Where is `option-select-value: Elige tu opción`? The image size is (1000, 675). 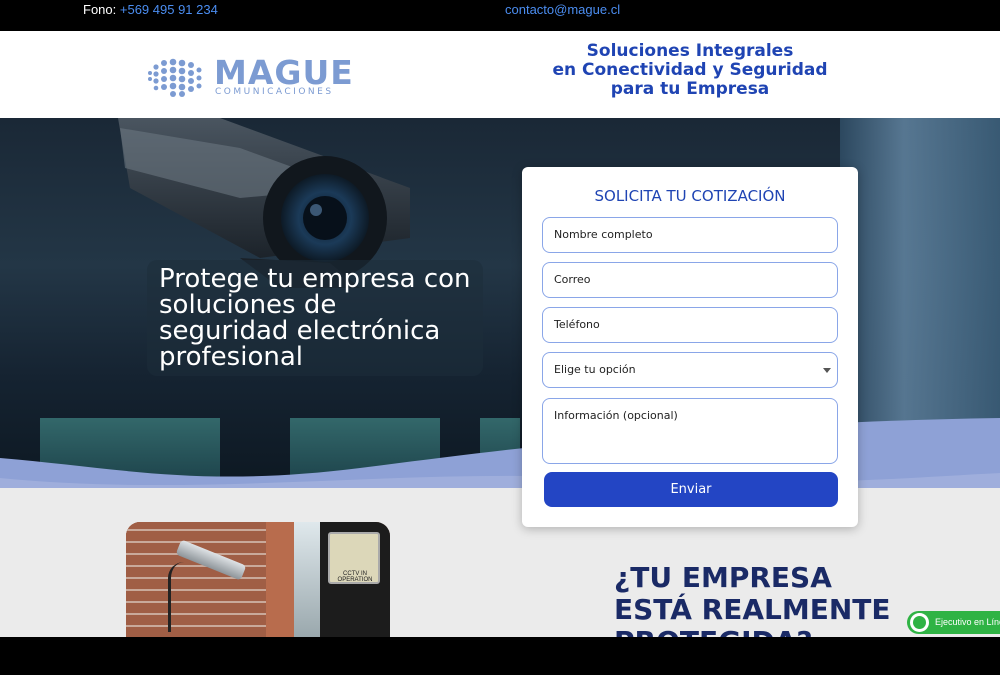
option-select-value: Elige tu opción is located at coordinates (595, 369).